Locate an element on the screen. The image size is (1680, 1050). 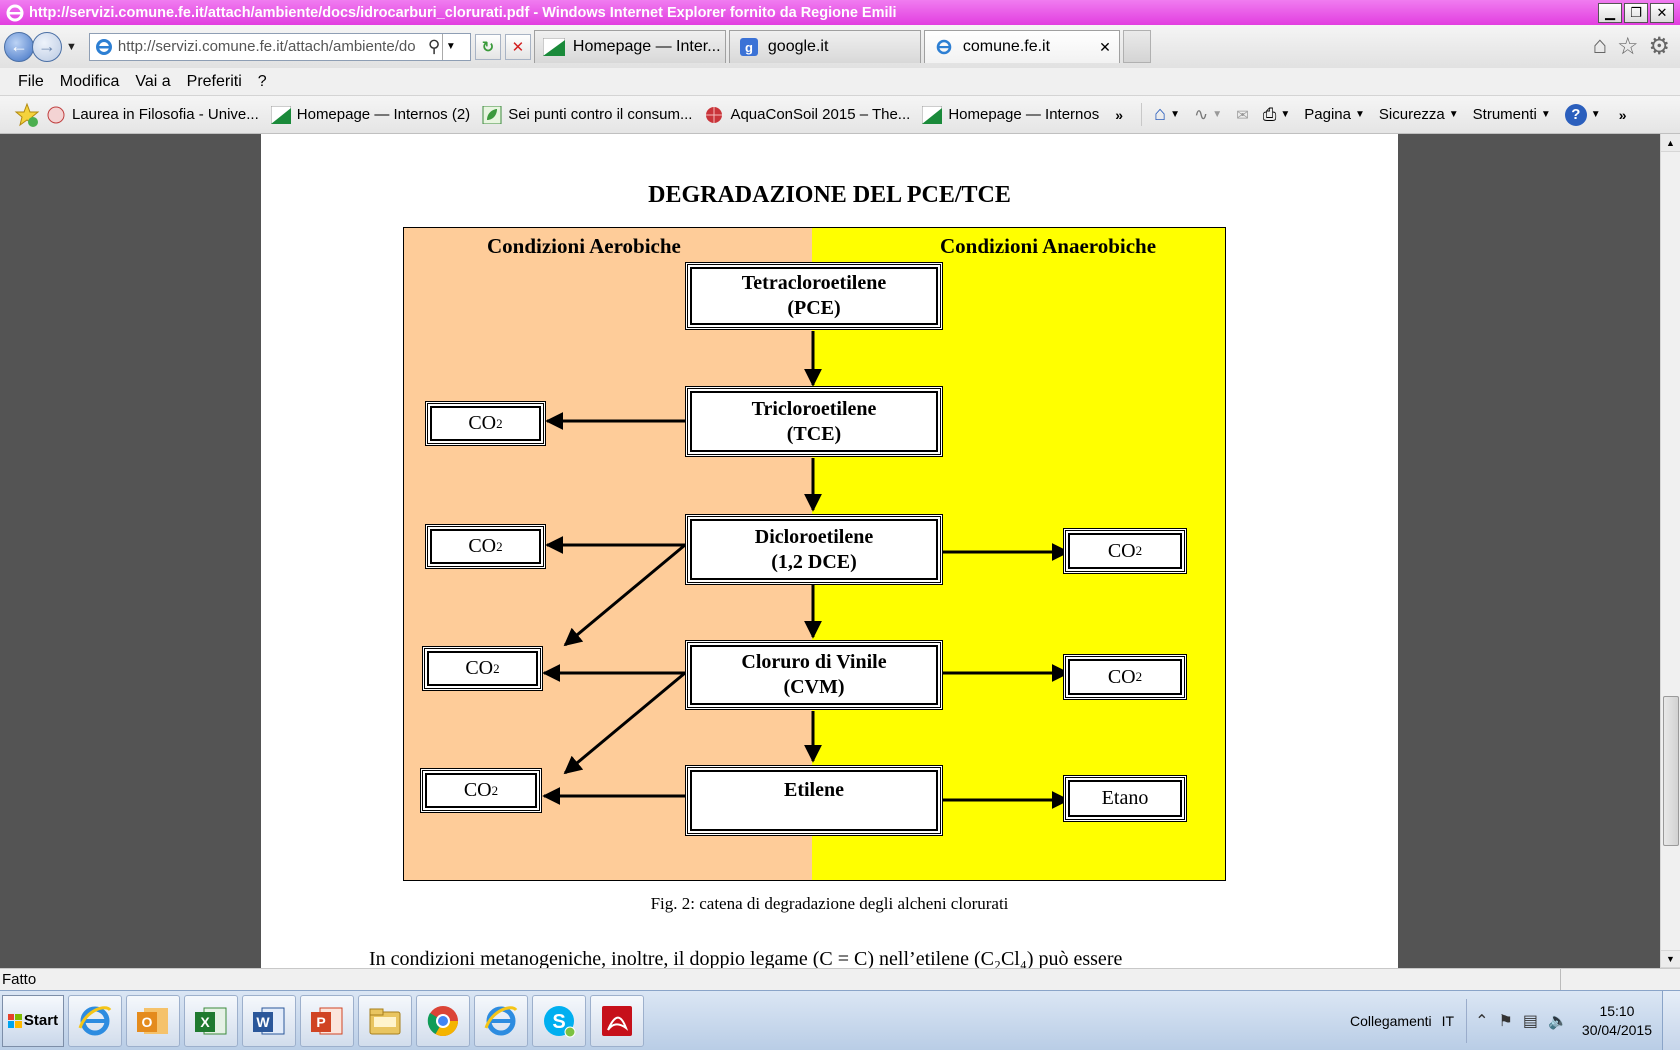
excel-icon: X is located at coordinates (211, 1020).